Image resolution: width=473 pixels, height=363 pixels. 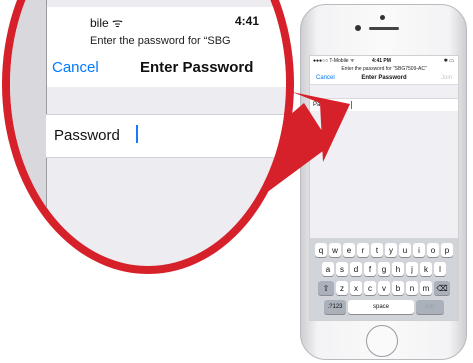 I want to click on magnified-cancel-button: Cancel, so click(x=75, y=67).